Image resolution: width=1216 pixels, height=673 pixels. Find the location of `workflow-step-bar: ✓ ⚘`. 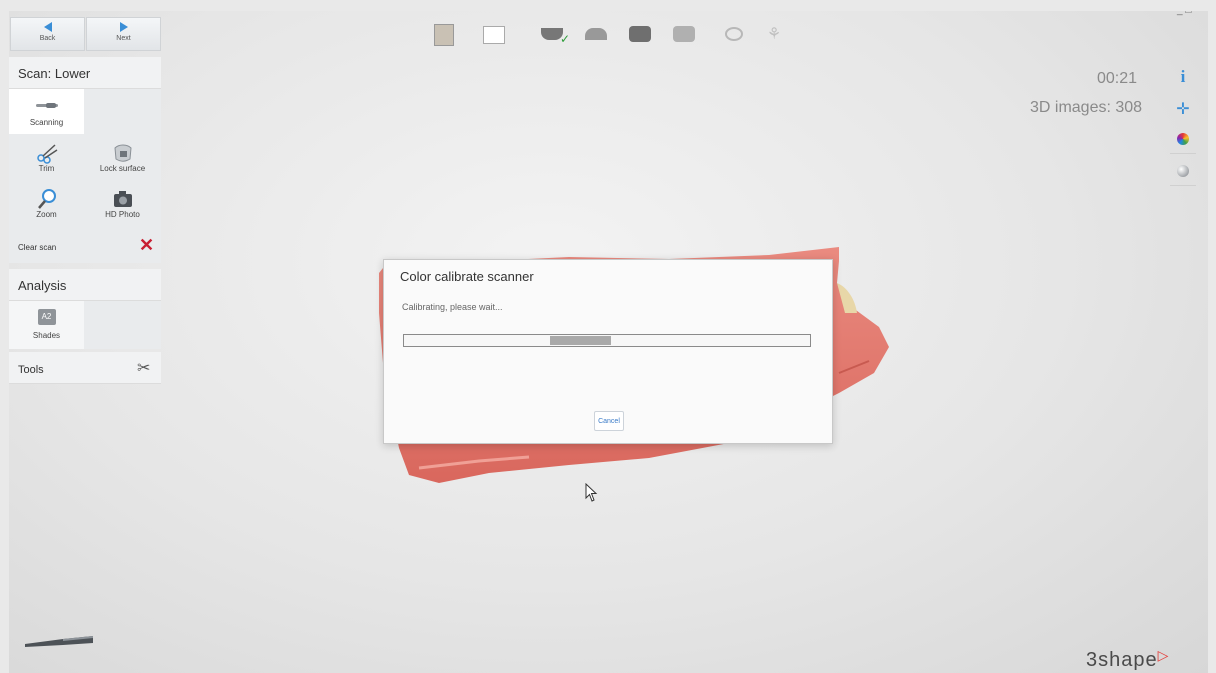

workflow-step-bar: ✓ ⚘ is located at coordinates (614, 33).